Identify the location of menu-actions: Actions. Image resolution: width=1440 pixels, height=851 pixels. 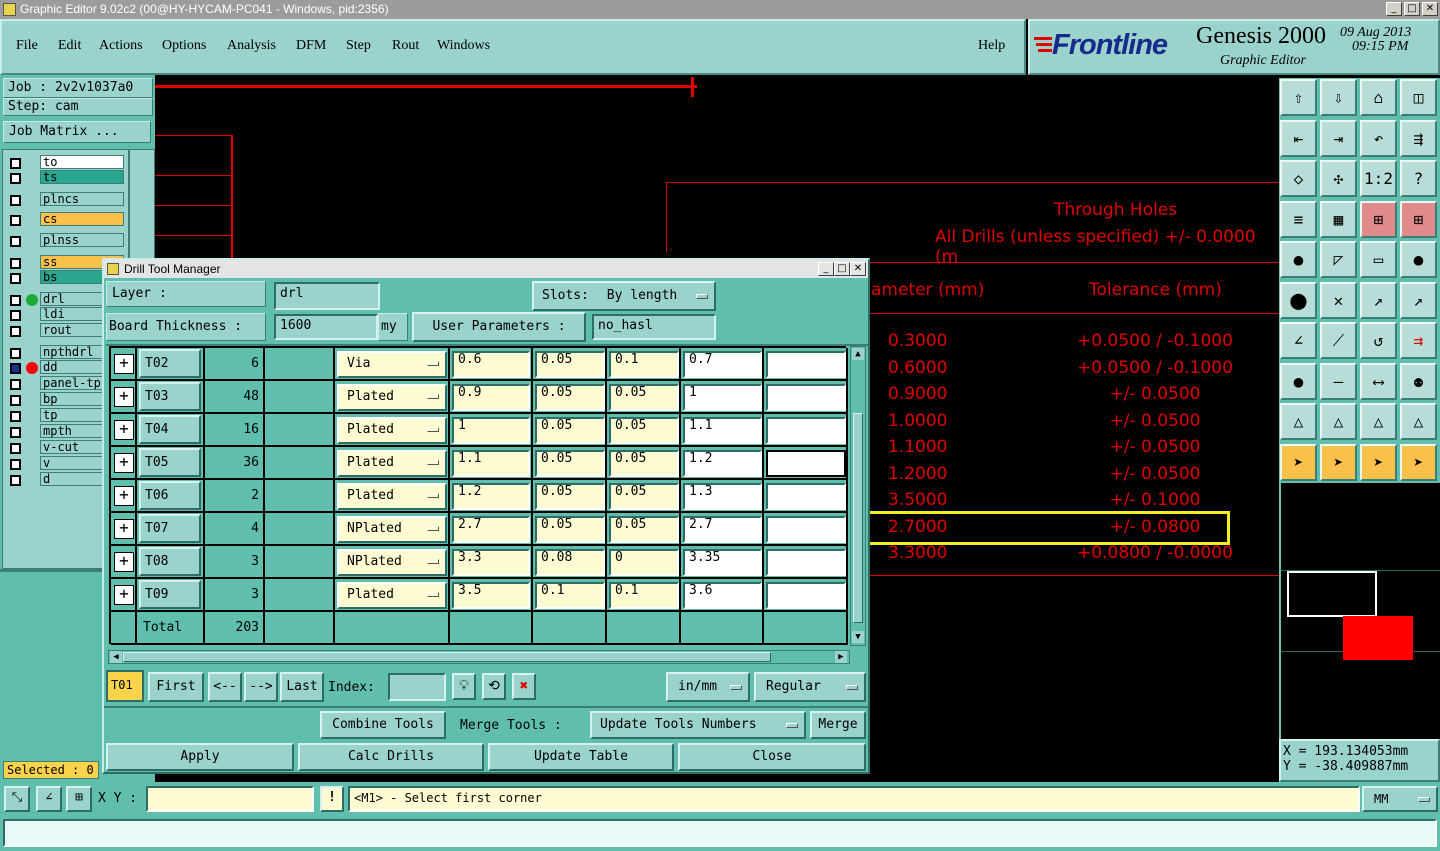
(121, 46).